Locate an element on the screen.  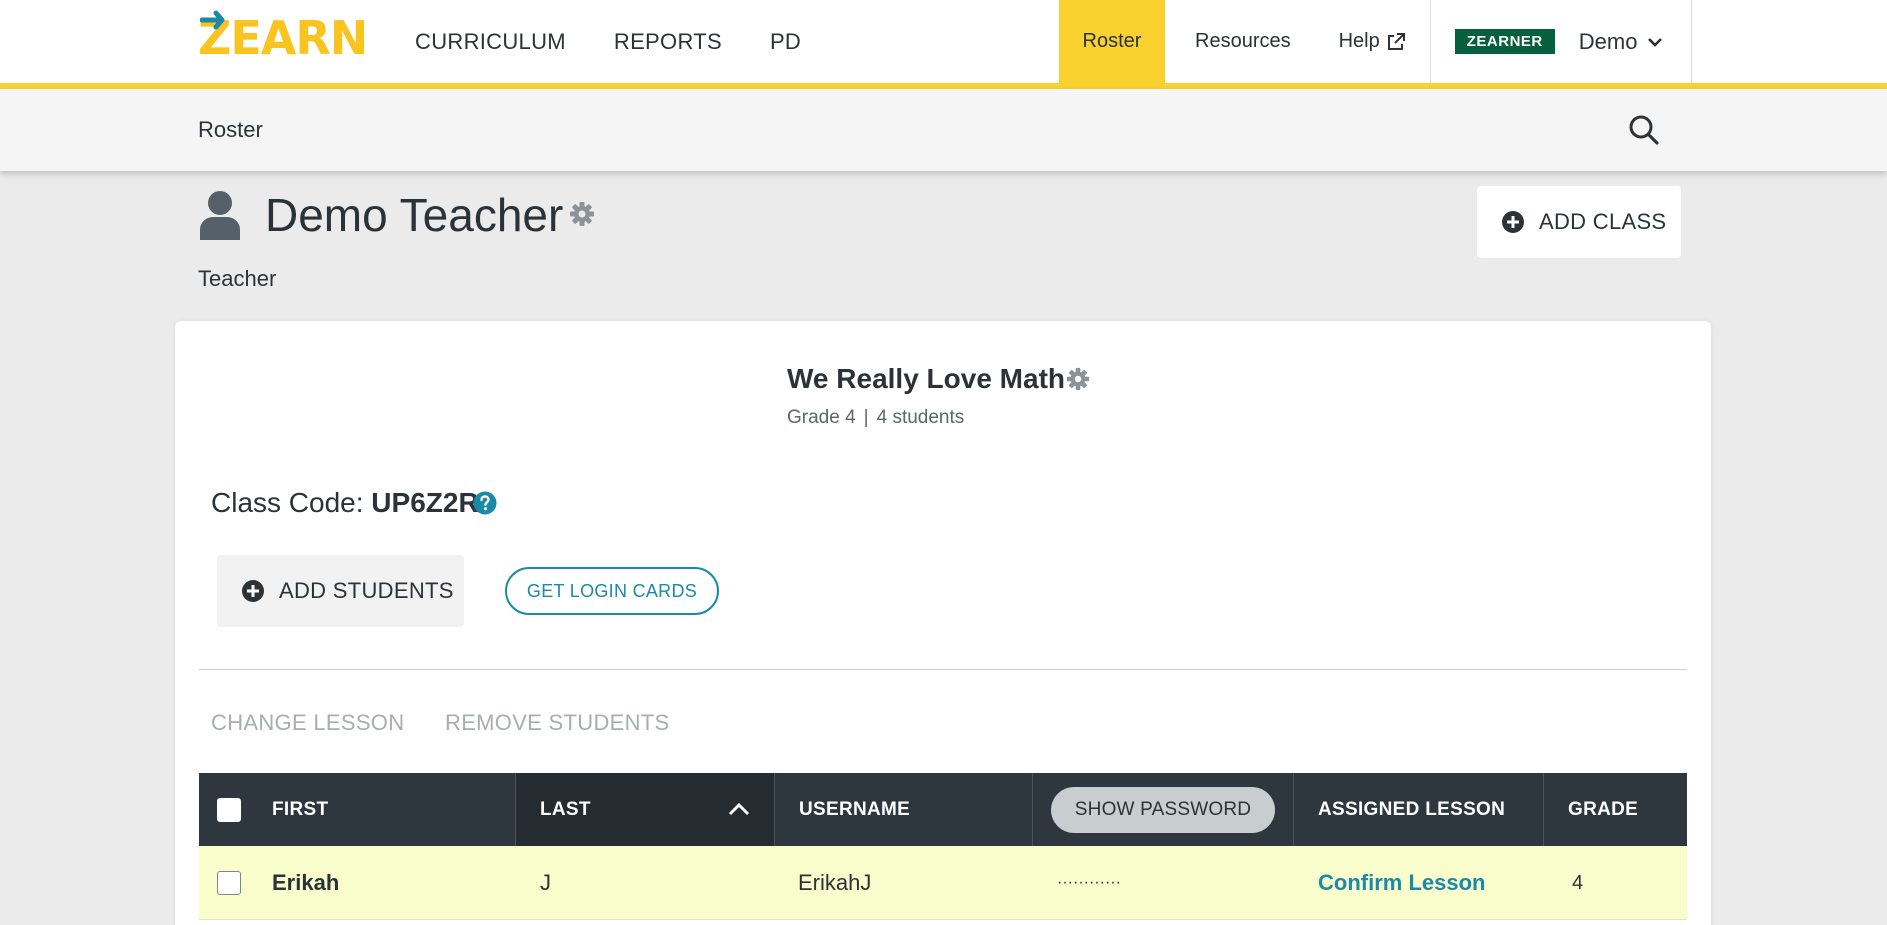
class-code-value: UP6Z2R is located at coordinates (425, 502).